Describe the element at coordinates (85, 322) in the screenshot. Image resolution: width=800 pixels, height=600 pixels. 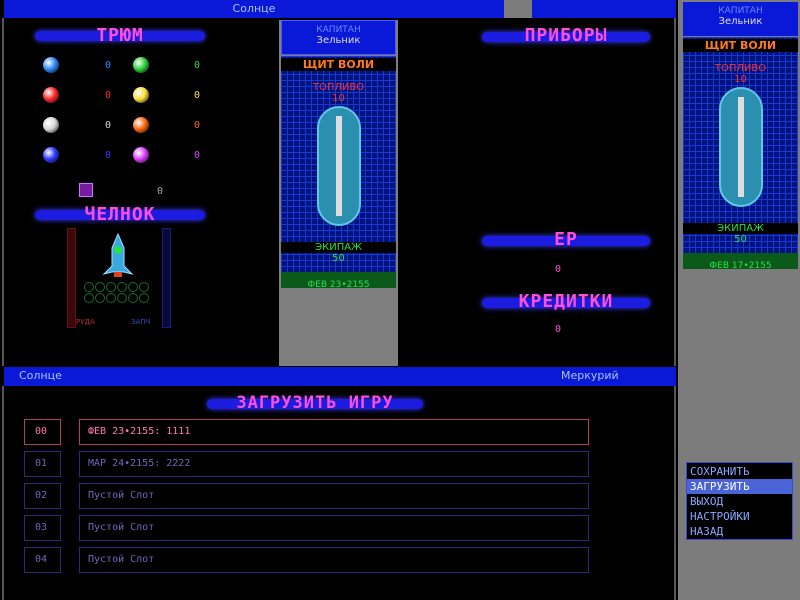
I see `ore-label: РУДА` at that location.